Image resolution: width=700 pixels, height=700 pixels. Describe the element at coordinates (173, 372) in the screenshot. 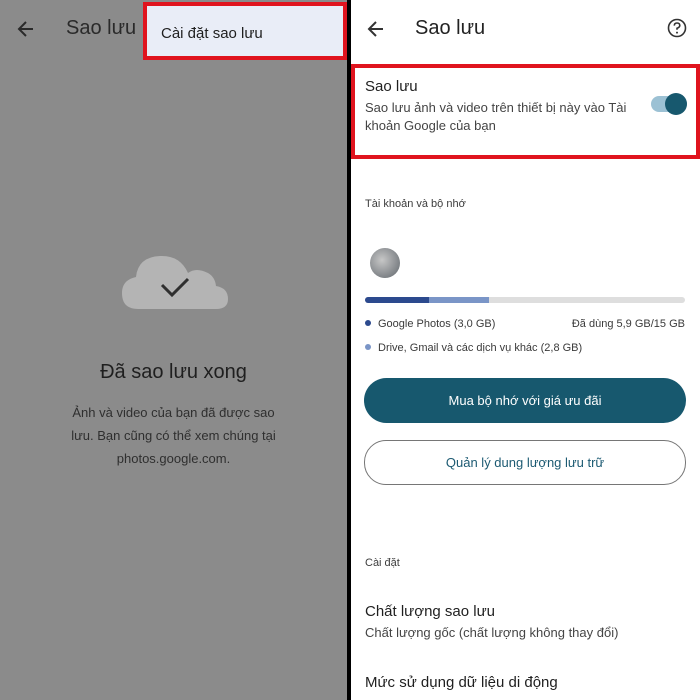

I see `backup-complete-heading: Đã sao lưu xong` at that location.